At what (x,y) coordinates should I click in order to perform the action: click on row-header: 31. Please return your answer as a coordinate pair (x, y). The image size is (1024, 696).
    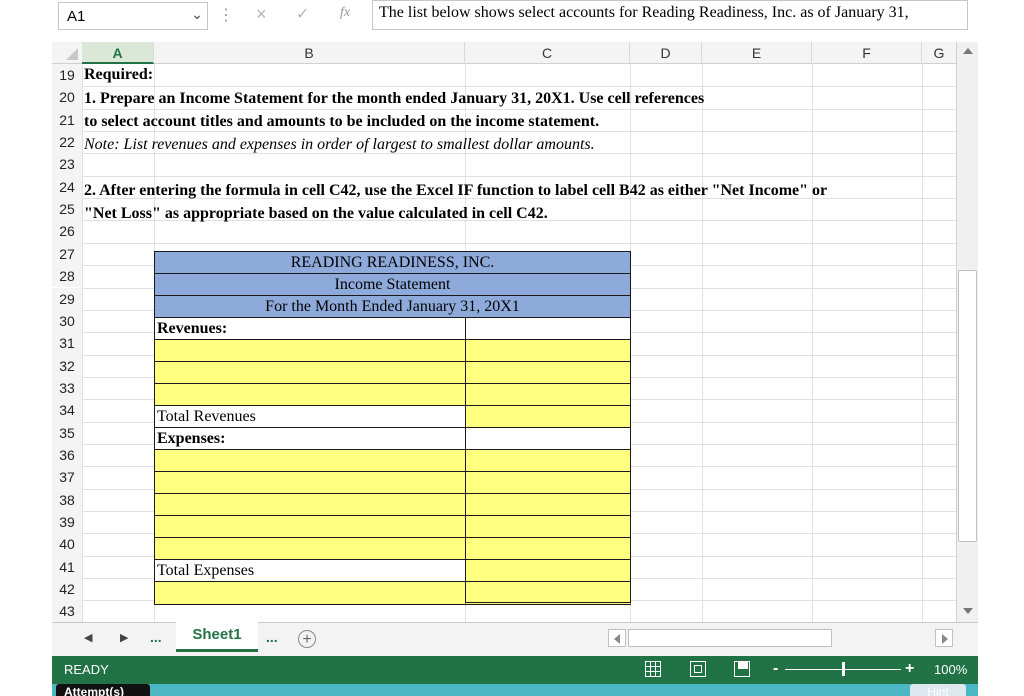
    Looking at the image, I should click on (67, 343).